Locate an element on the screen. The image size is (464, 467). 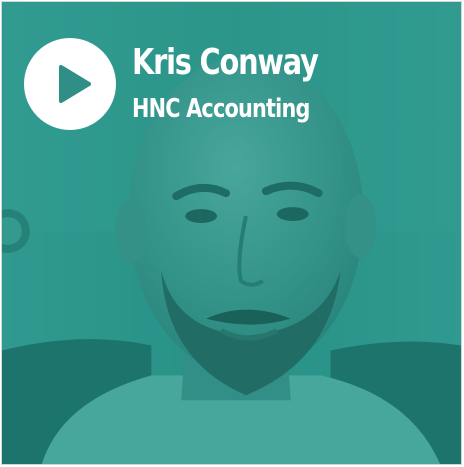
play-button is located at coordinates (70, 84).